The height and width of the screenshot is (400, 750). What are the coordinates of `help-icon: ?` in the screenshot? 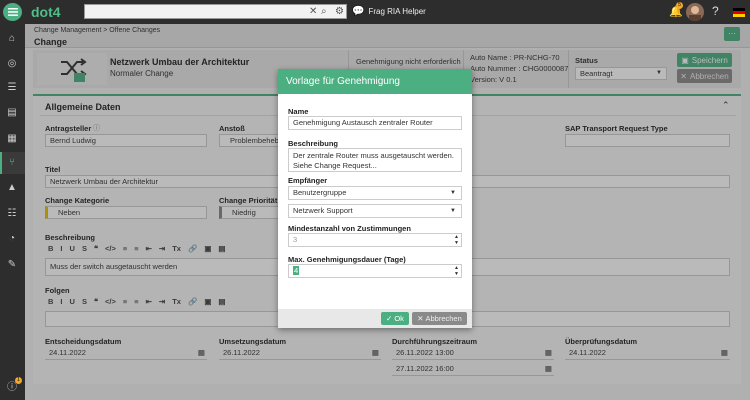 It's located at (715, 11).